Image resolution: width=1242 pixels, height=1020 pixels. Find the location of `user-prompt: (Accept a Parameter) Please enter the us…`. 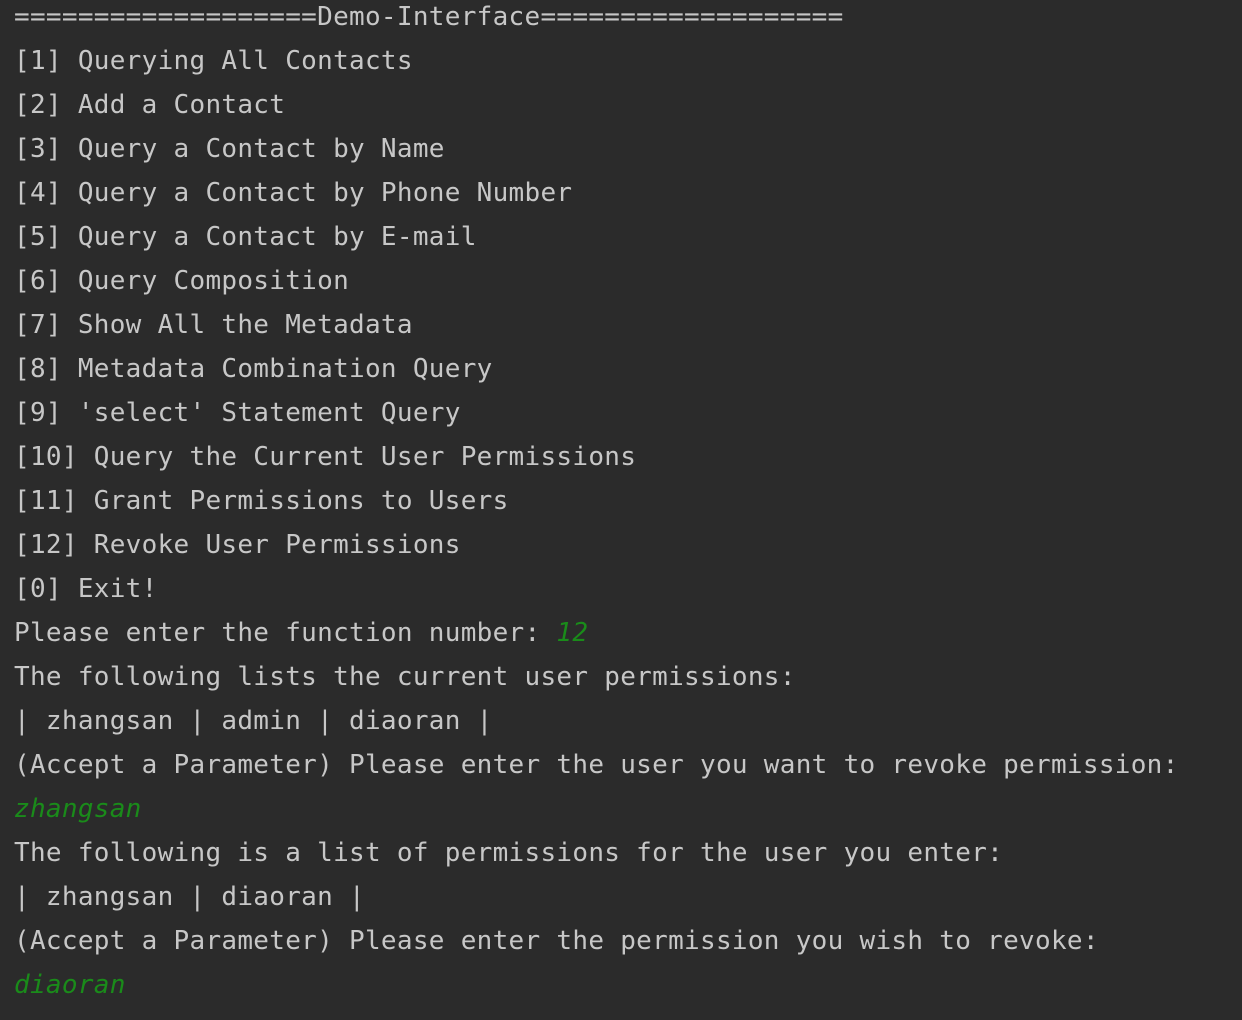

user-prompt: (Accept a Parameter) Please enter the us… is located at coordinates (596, 765).